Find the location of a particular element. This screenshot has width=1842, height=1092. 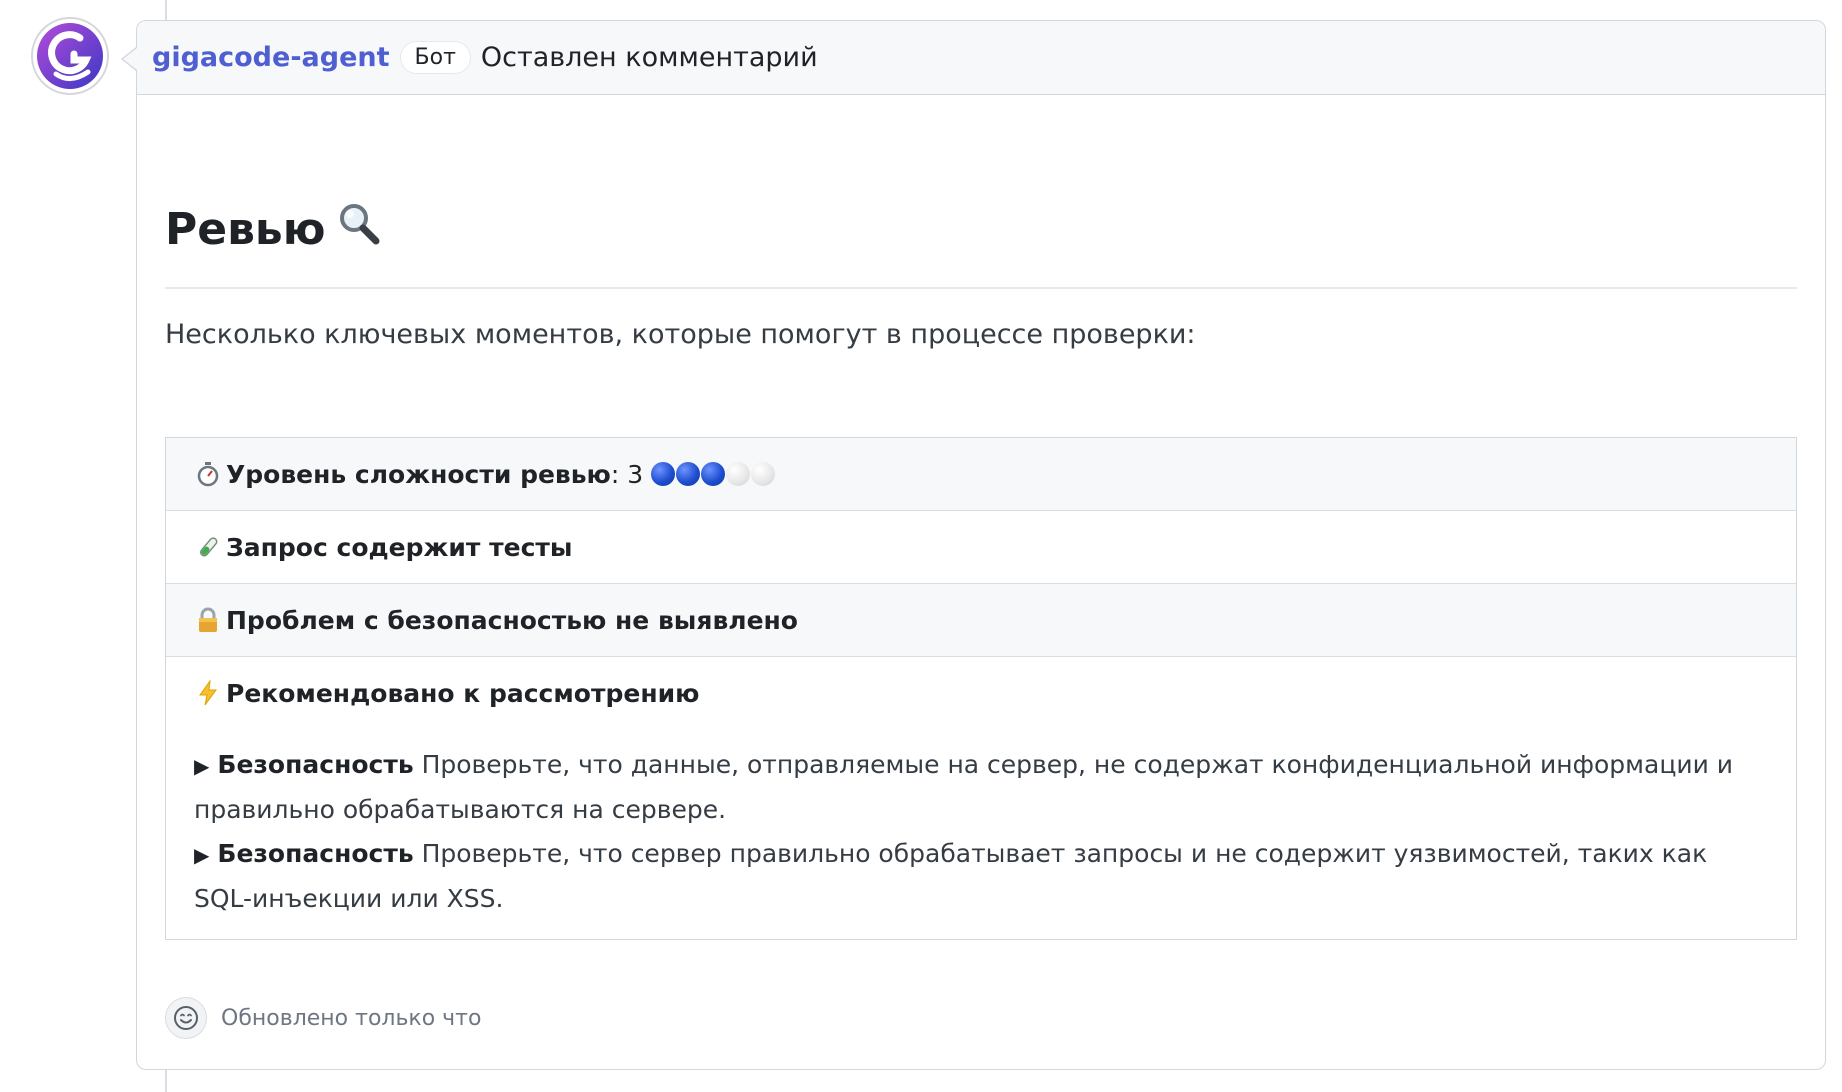

gigacode-logo-icon is located at coordinates (70, 56).